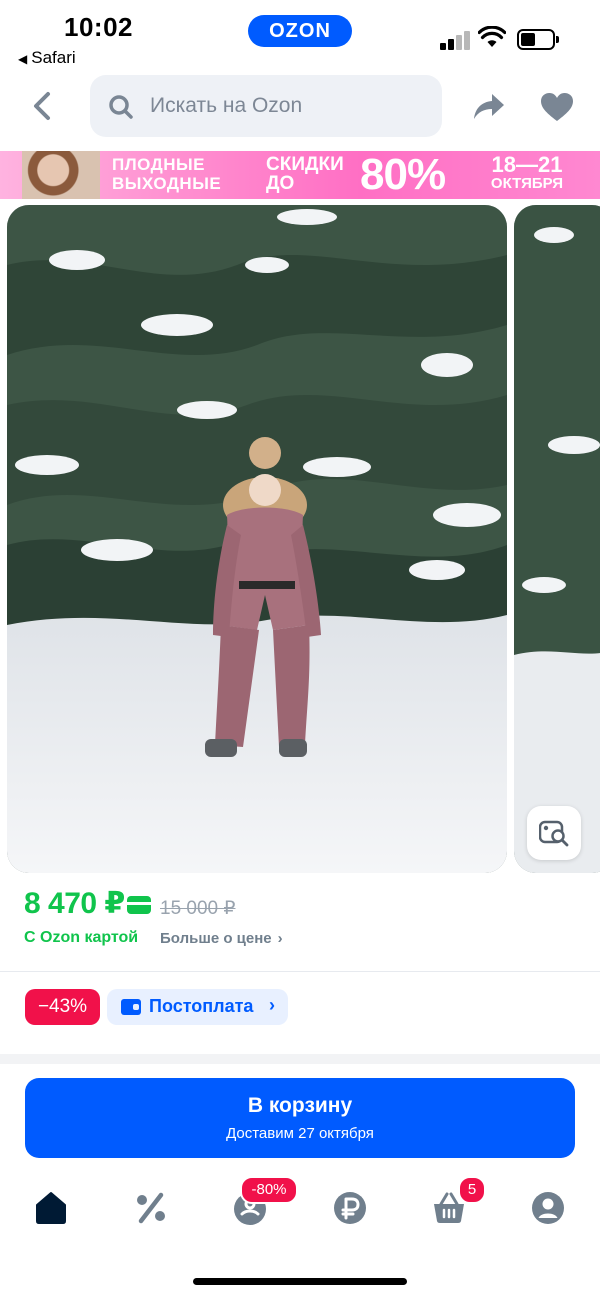  I want to click on status-bar: 10:02 ◀ Safari OZON, so click(300, 36).